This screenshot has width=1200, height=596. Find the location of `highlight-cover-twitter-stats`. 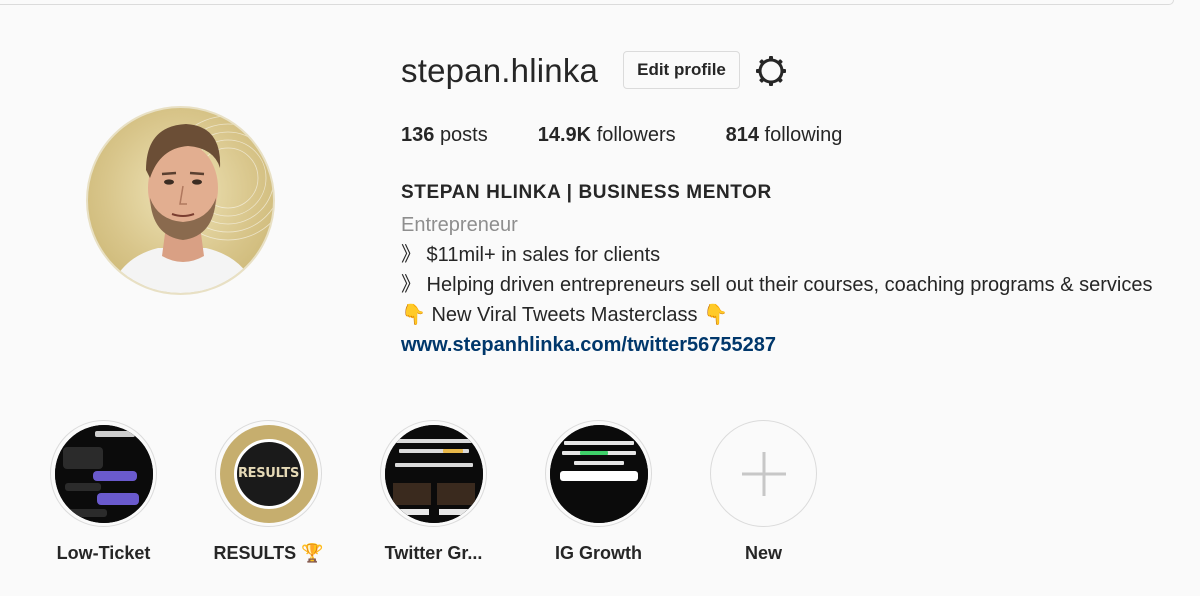

highlight-cover-twitter-stats is located at coordinates (433, 473).